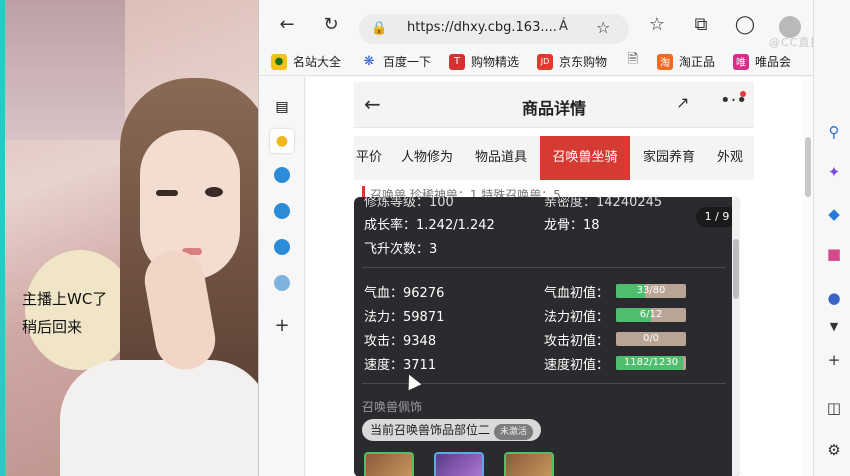 The width and height of the screenshot is (850, 476). Describe the element at coordinates (834, 254) in the screenshot. I see `tools-icon: ■` at that location.